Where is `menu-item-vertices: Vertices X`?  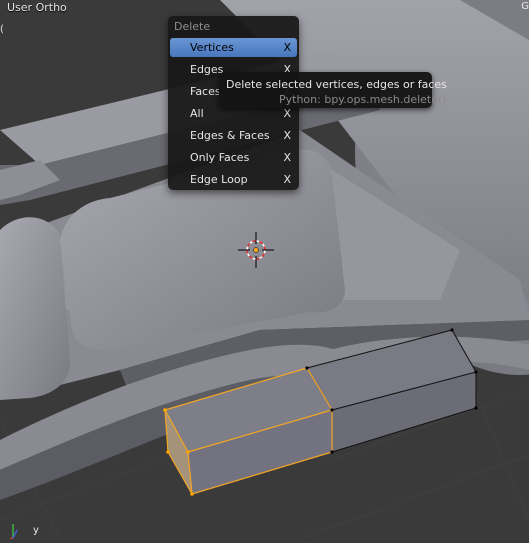
menu-item-vertices: Vertices X is located at coordinates (233, 47).